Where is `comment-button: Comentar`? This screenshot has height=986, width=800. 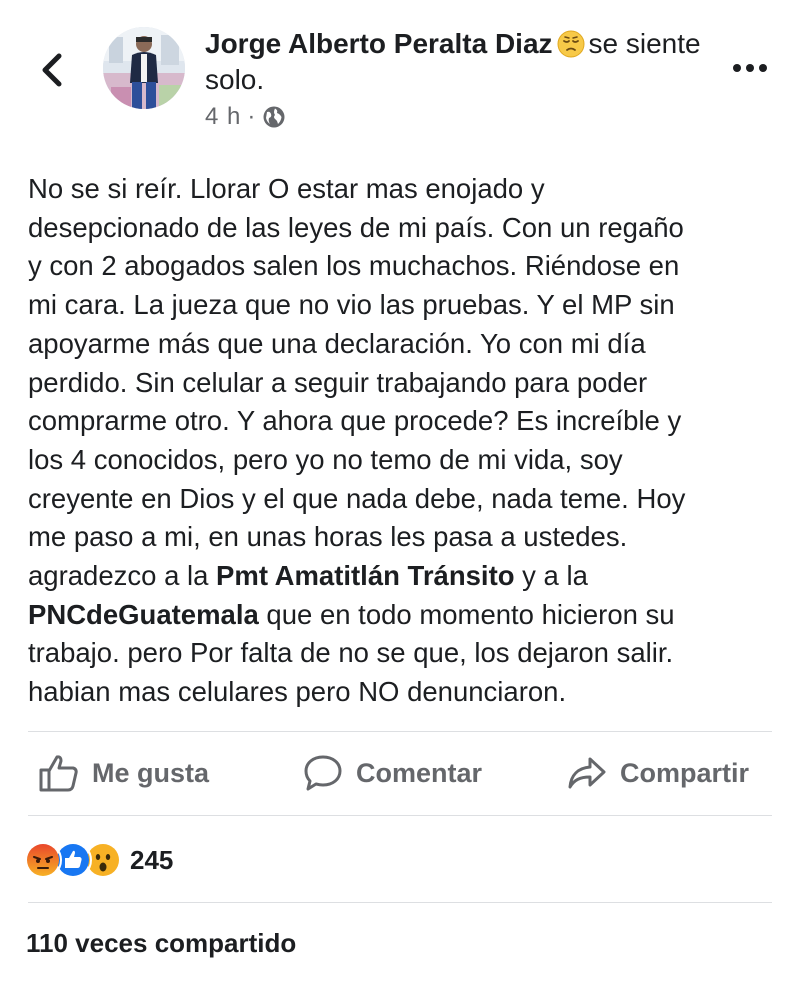
comment-button: Comentar is located at coordinates (392, 773).